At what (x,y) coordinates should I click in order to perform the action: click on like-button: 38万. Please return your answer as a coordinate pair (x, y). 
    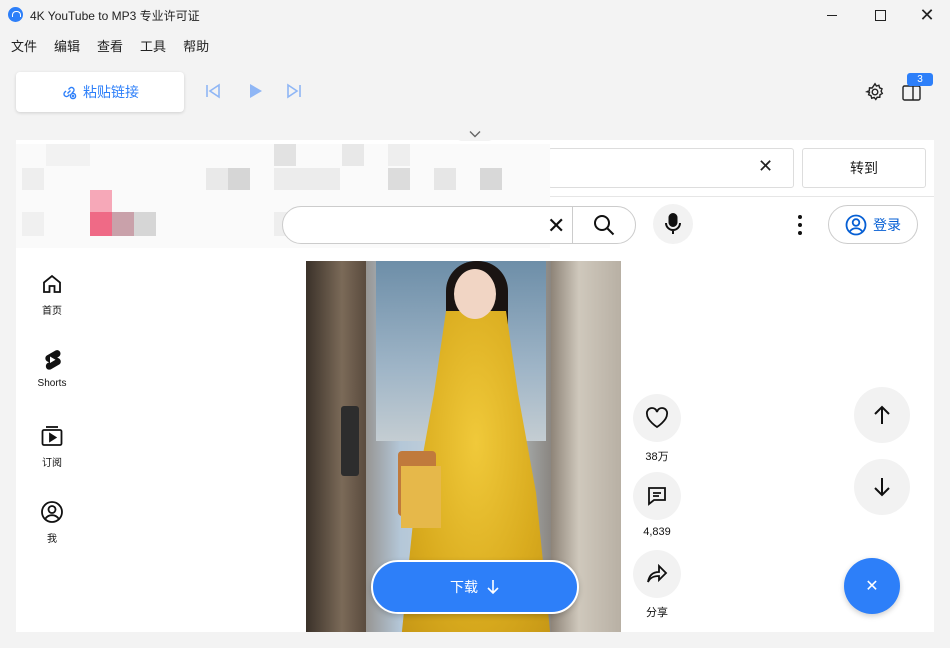
    Looking at the image, I should click on (657, 429).